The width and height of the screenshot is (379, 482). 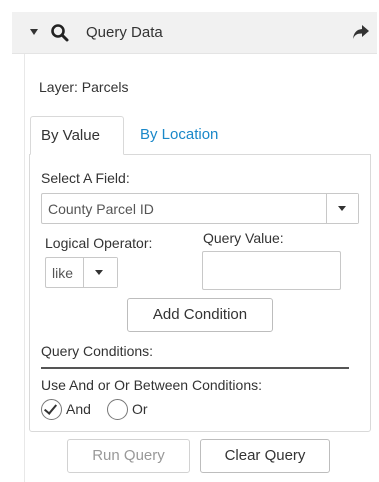 What do you see at coordinates (63, 273) in the screenshot?
I see `logical-operator-value: like` at bounding box center [63, 273].